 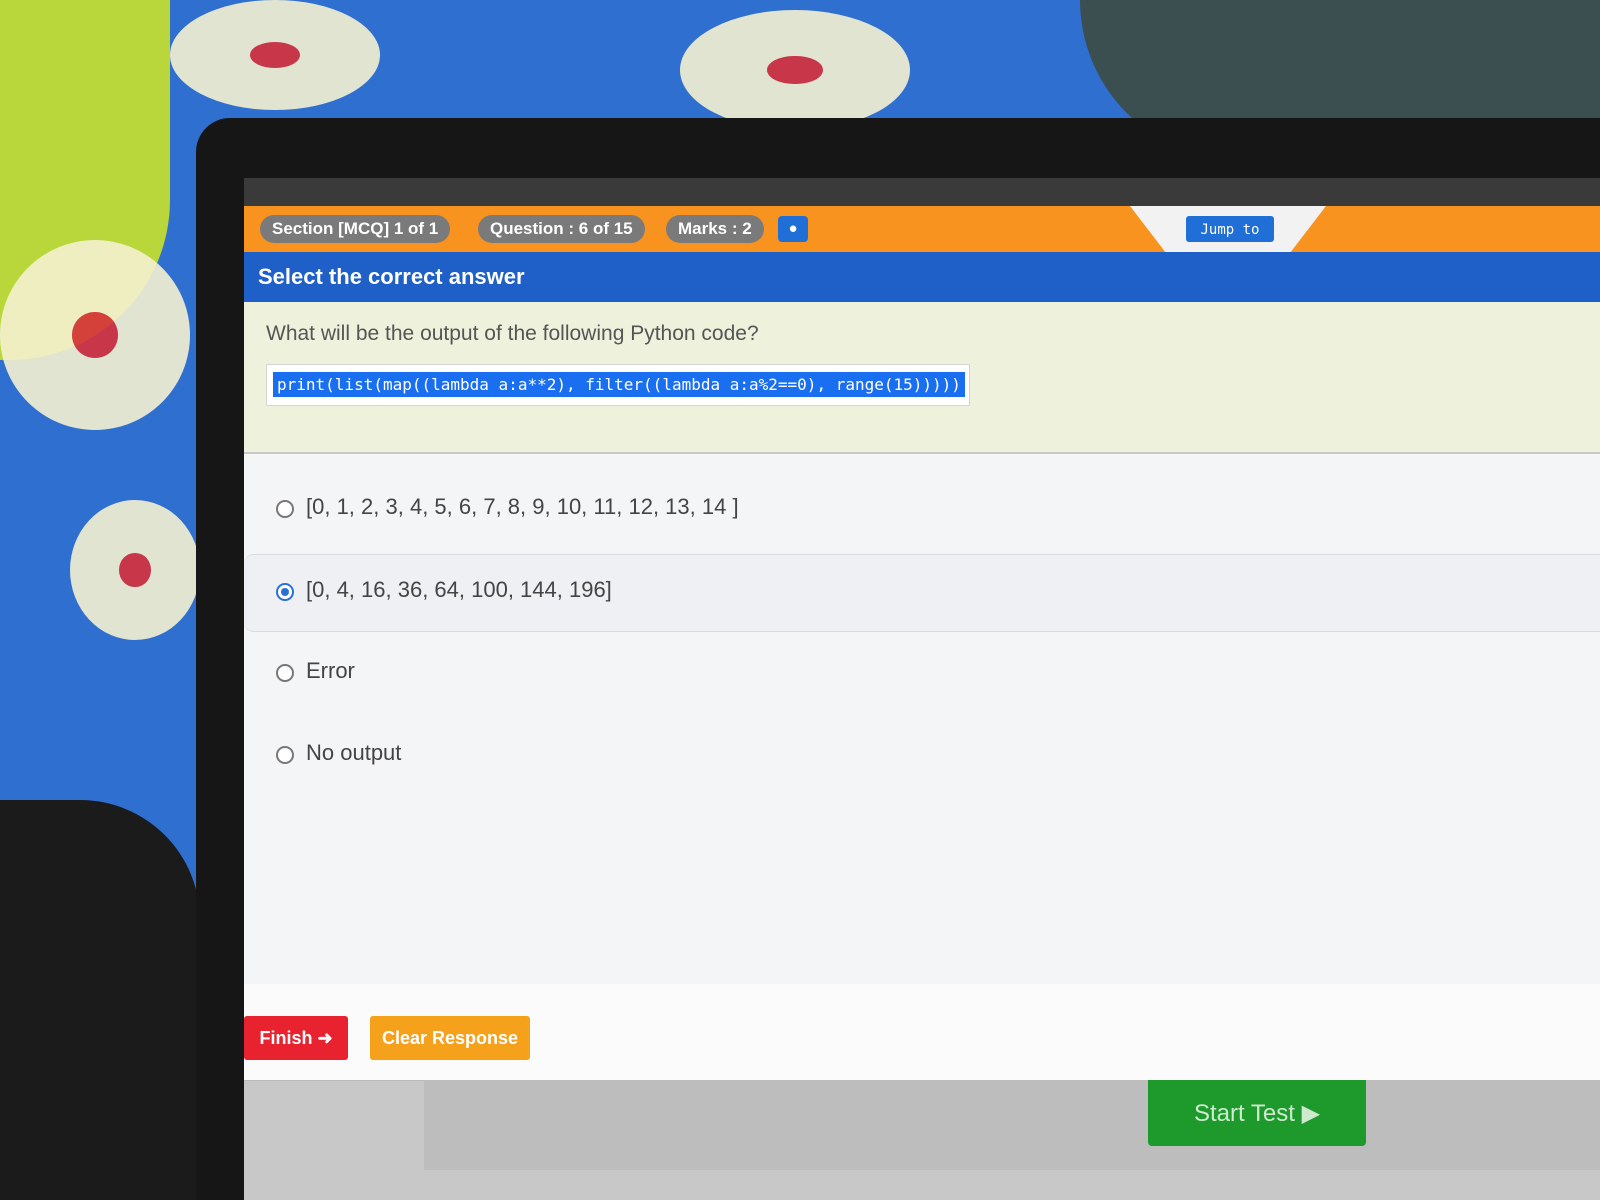 I want to click on option-3: Error, so click(x=922, y=674).